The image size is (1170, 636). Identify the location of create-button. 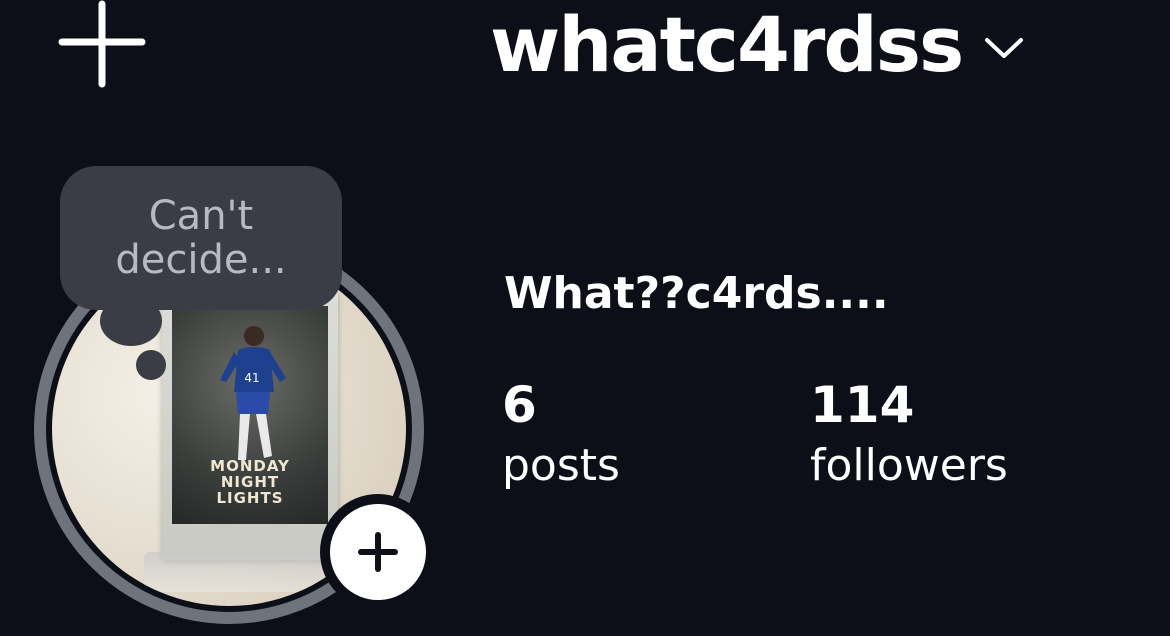
(102, 44).